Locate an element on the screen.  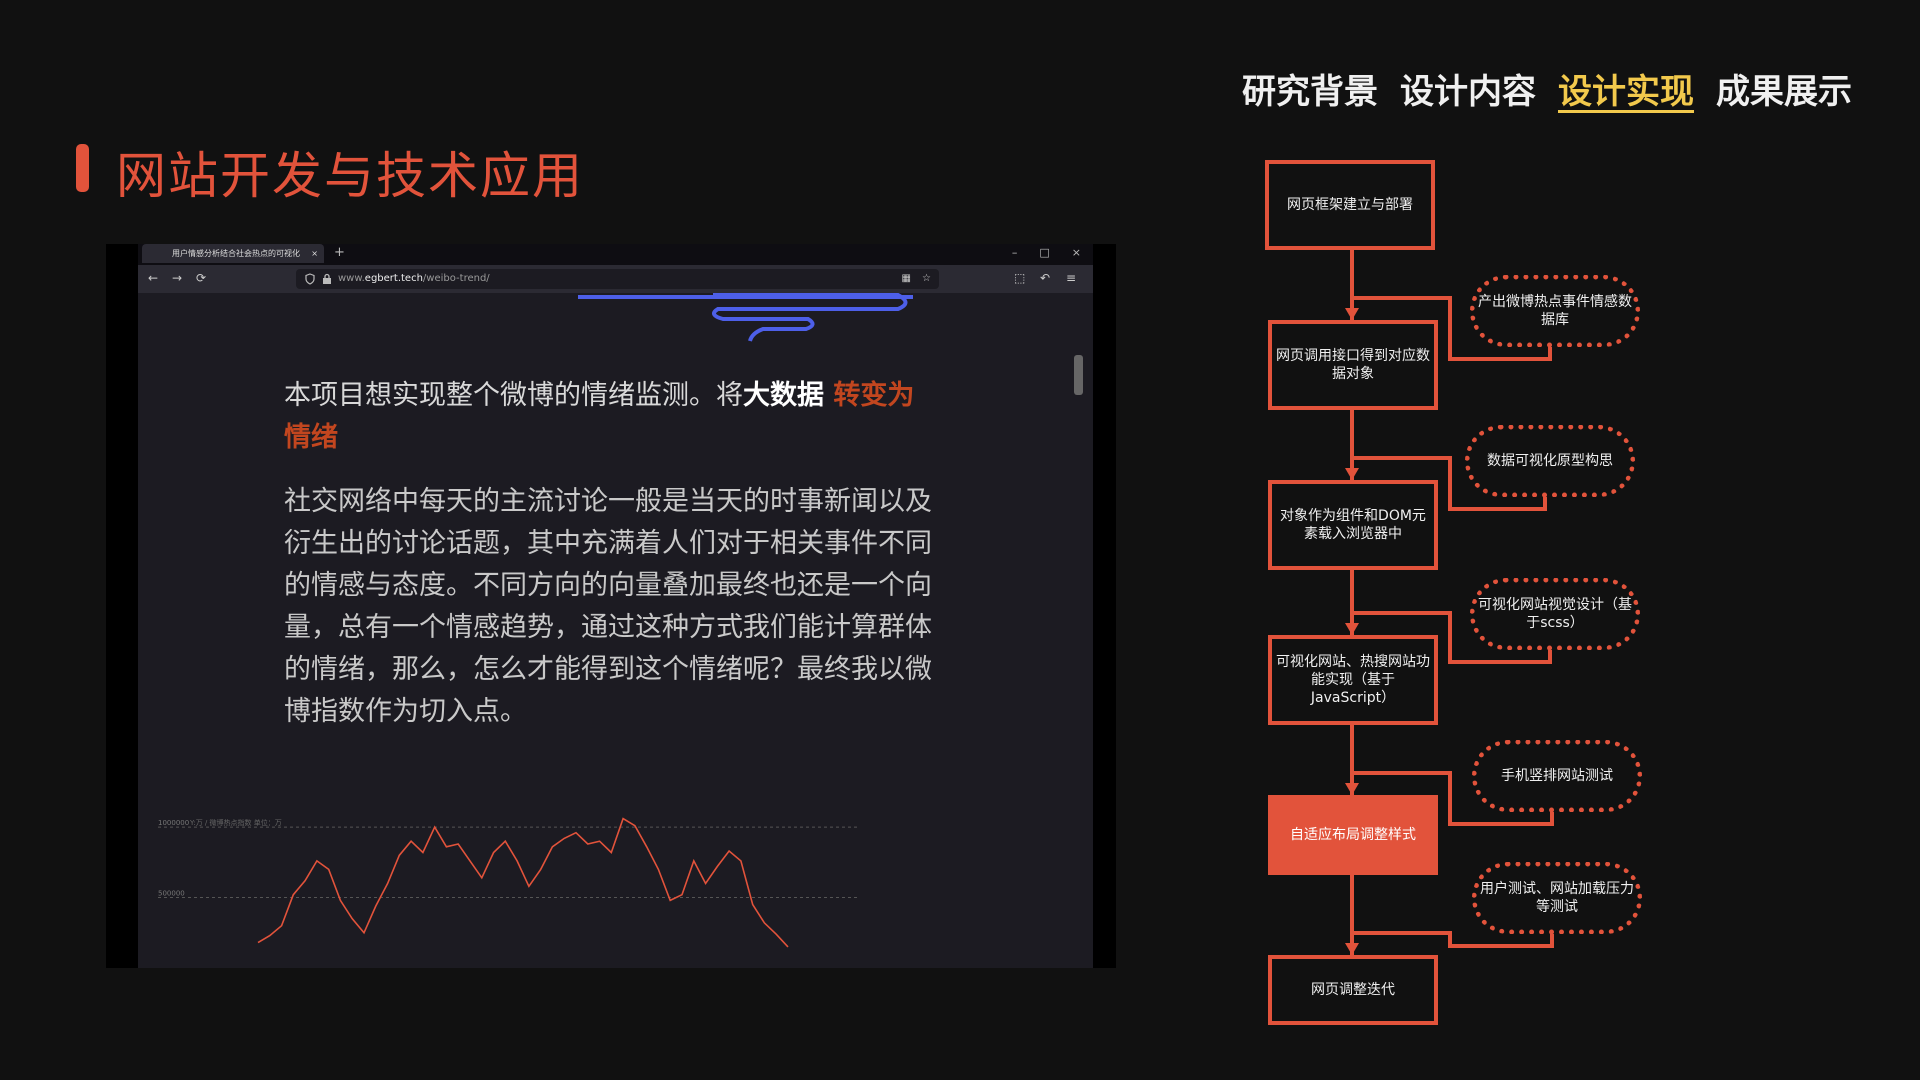
flow-note-5: 用户测试、网站加载压力等测试 is located at coordinates (1557, 898).